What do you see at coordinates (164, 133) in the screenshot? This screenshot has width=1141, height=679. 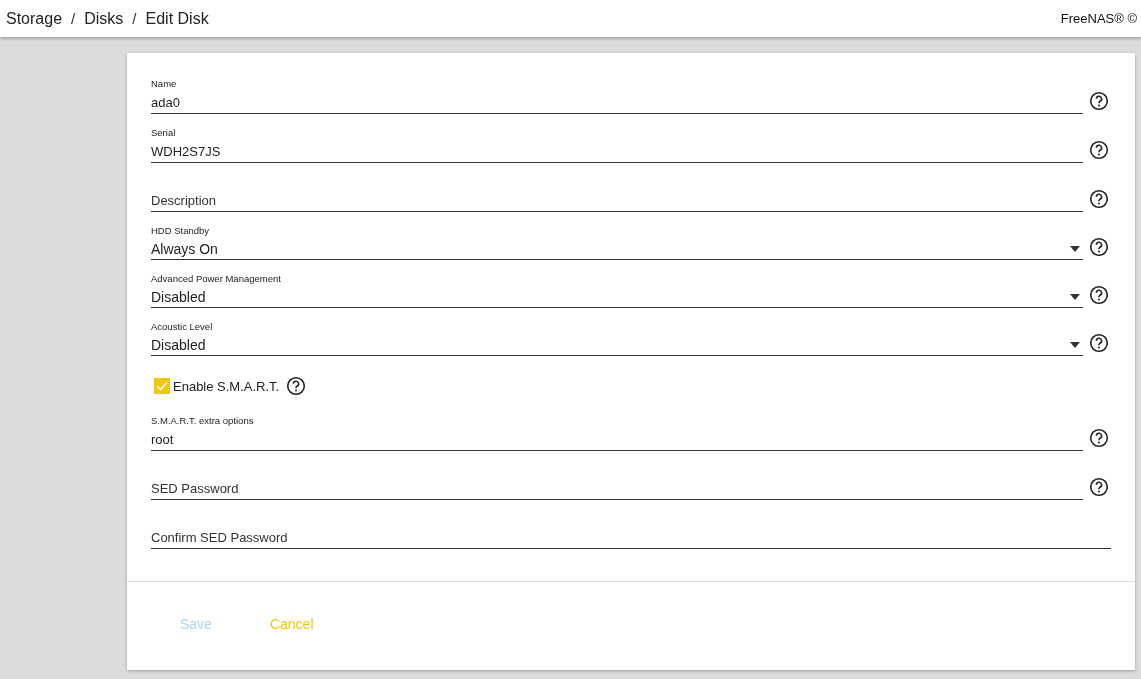 I see `field-label: Serial` at bounding box center [164, 133].